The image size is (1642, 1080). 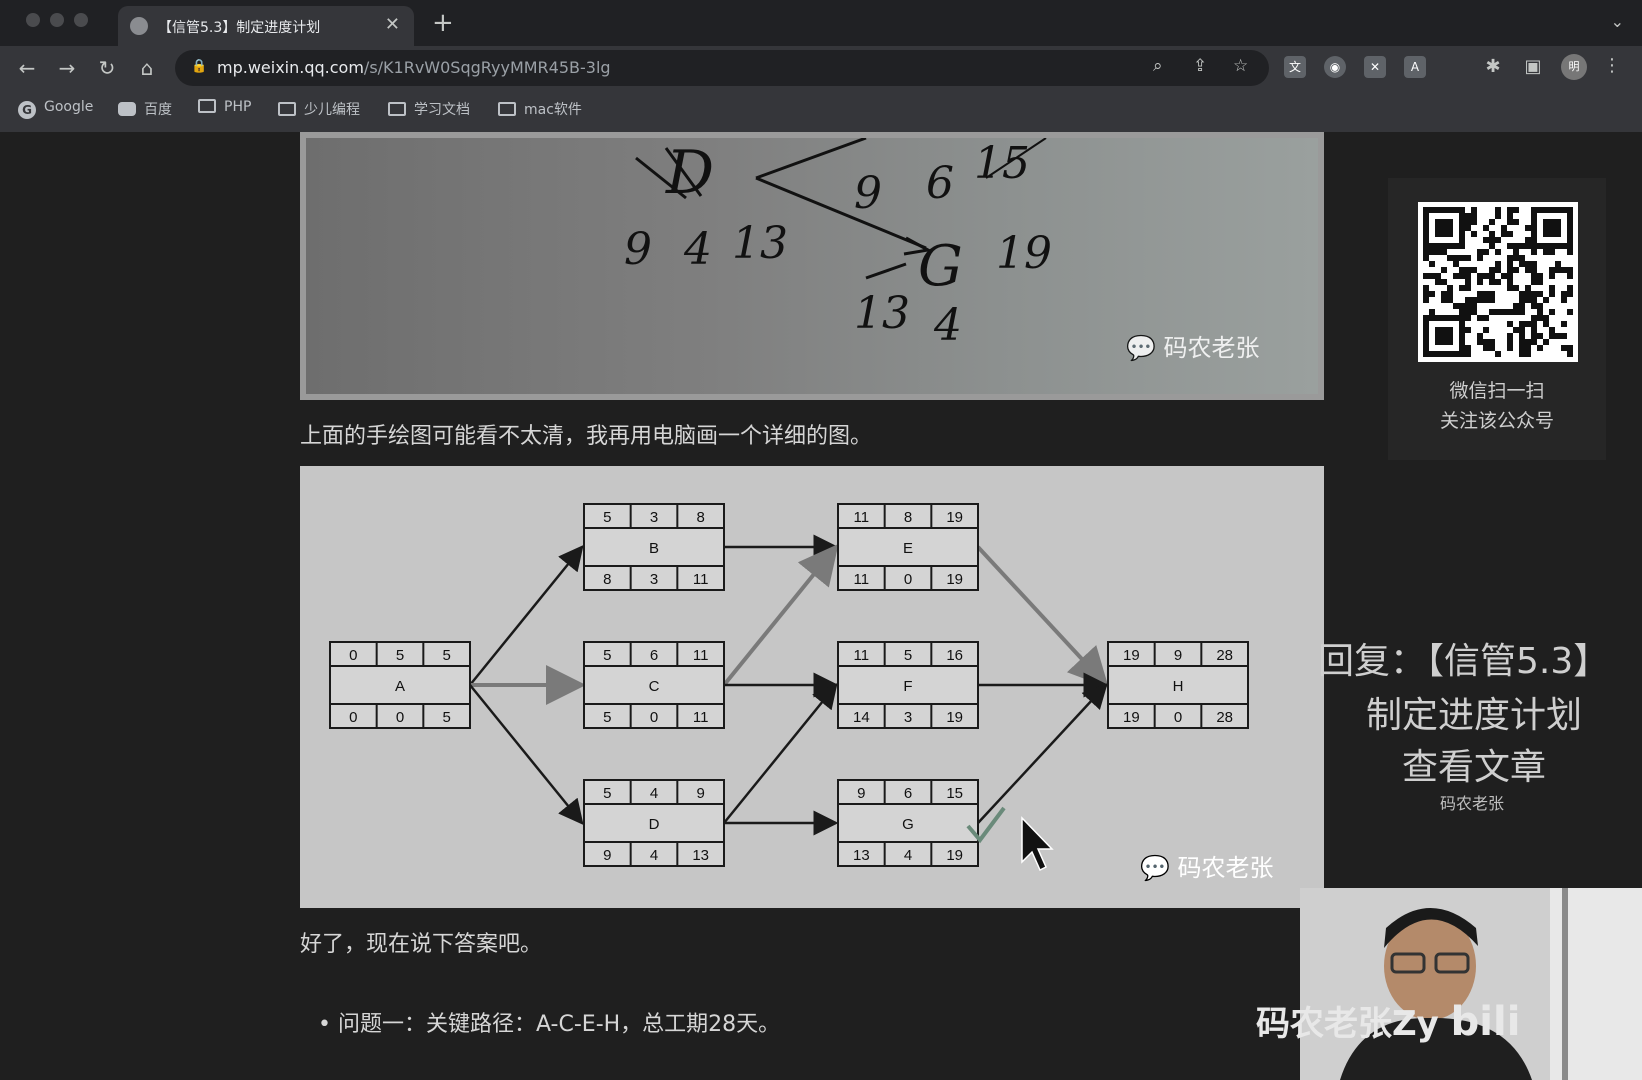 What do you see at coordinates (1295, 67) in the screenshot?
I see `translate-extension-icon: 文` at bounding box center [1295, 67].